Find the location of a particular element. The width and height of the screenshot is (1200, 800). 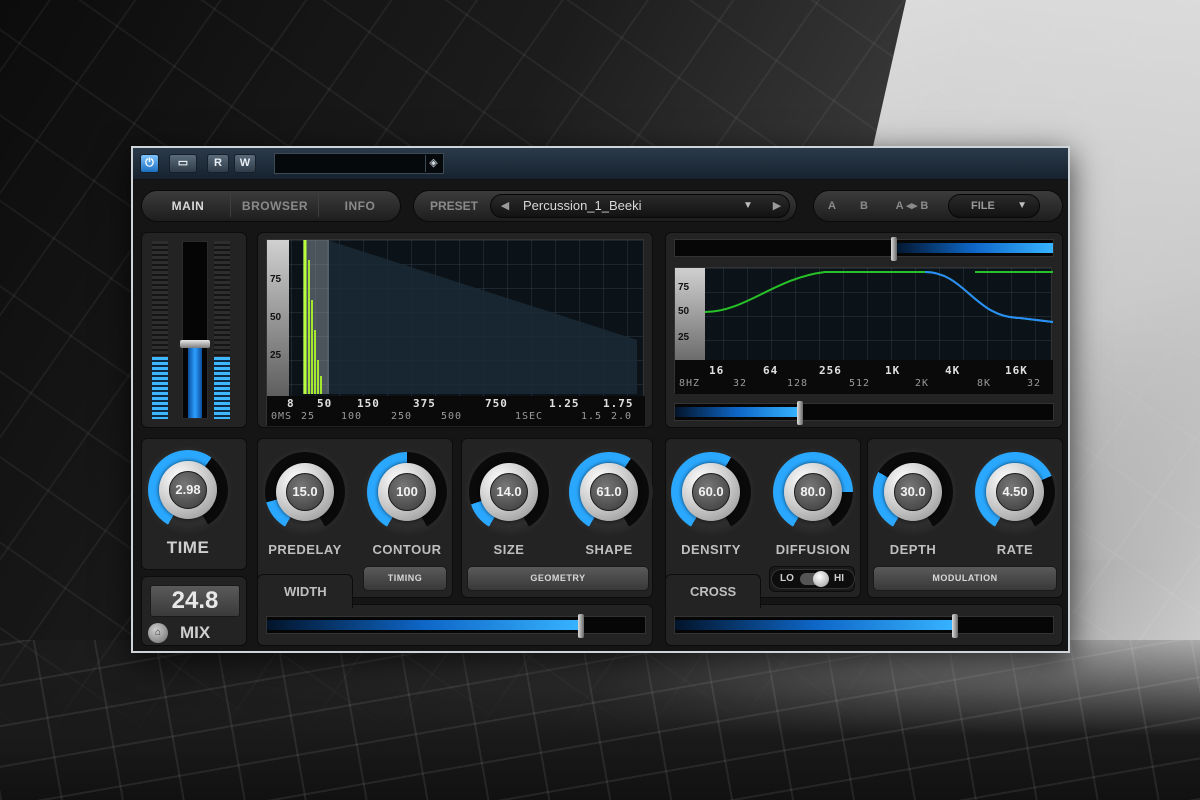

cross-slider is located at coordinates (864, 626).